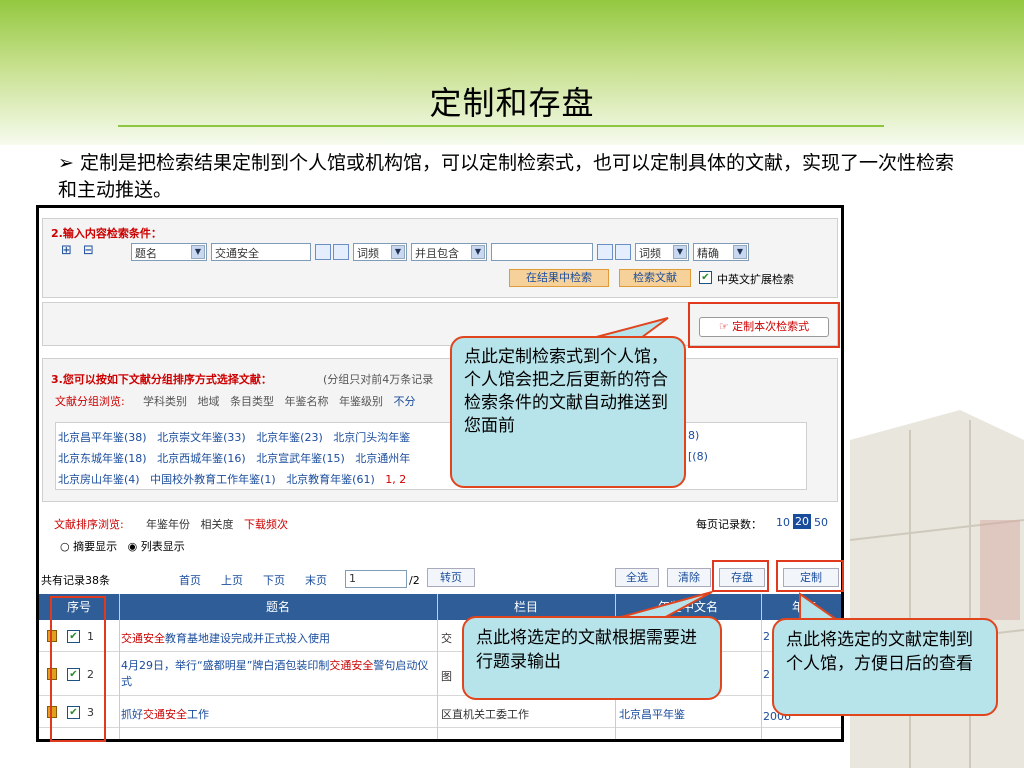 This screenshot has height=768, width=1024. What do you see at coordinates (213, 479) in the screenshot?
I see `group-link: 中国校外教育工作年鉴(1)` at bounding box center [213, 479].